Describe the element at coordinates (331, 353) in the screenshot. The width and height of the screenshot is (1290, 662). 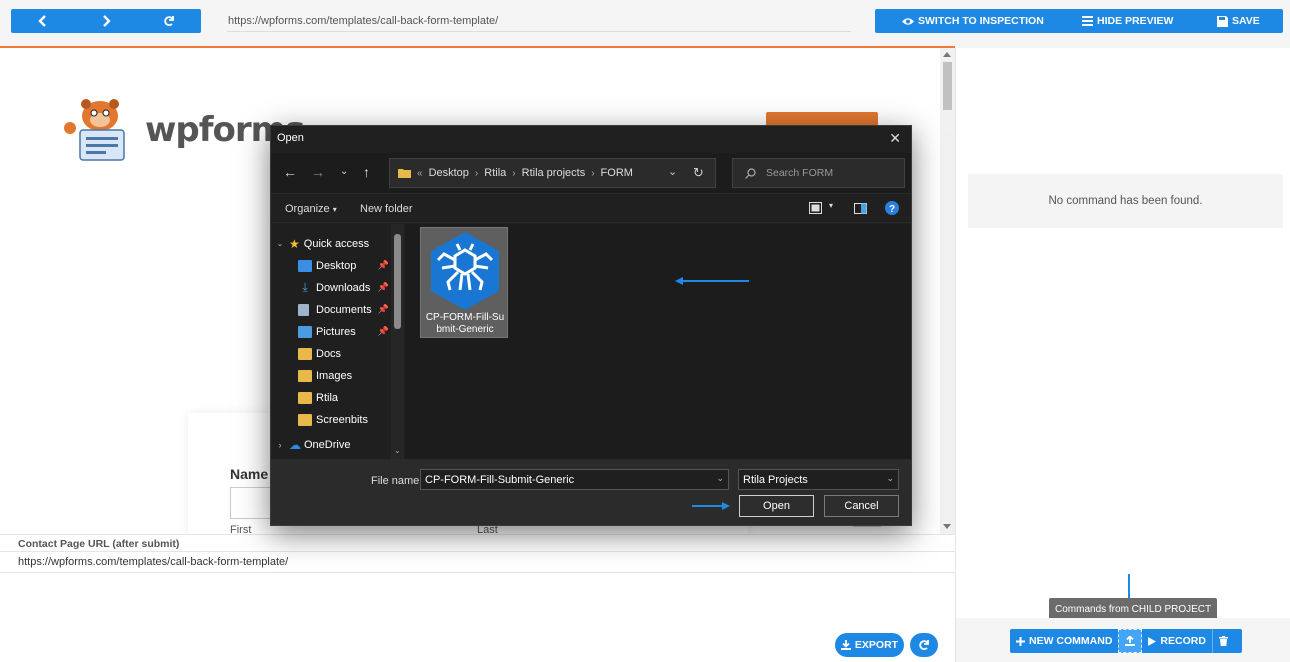
I see `sidebar-item-docs: Docs` at that location.